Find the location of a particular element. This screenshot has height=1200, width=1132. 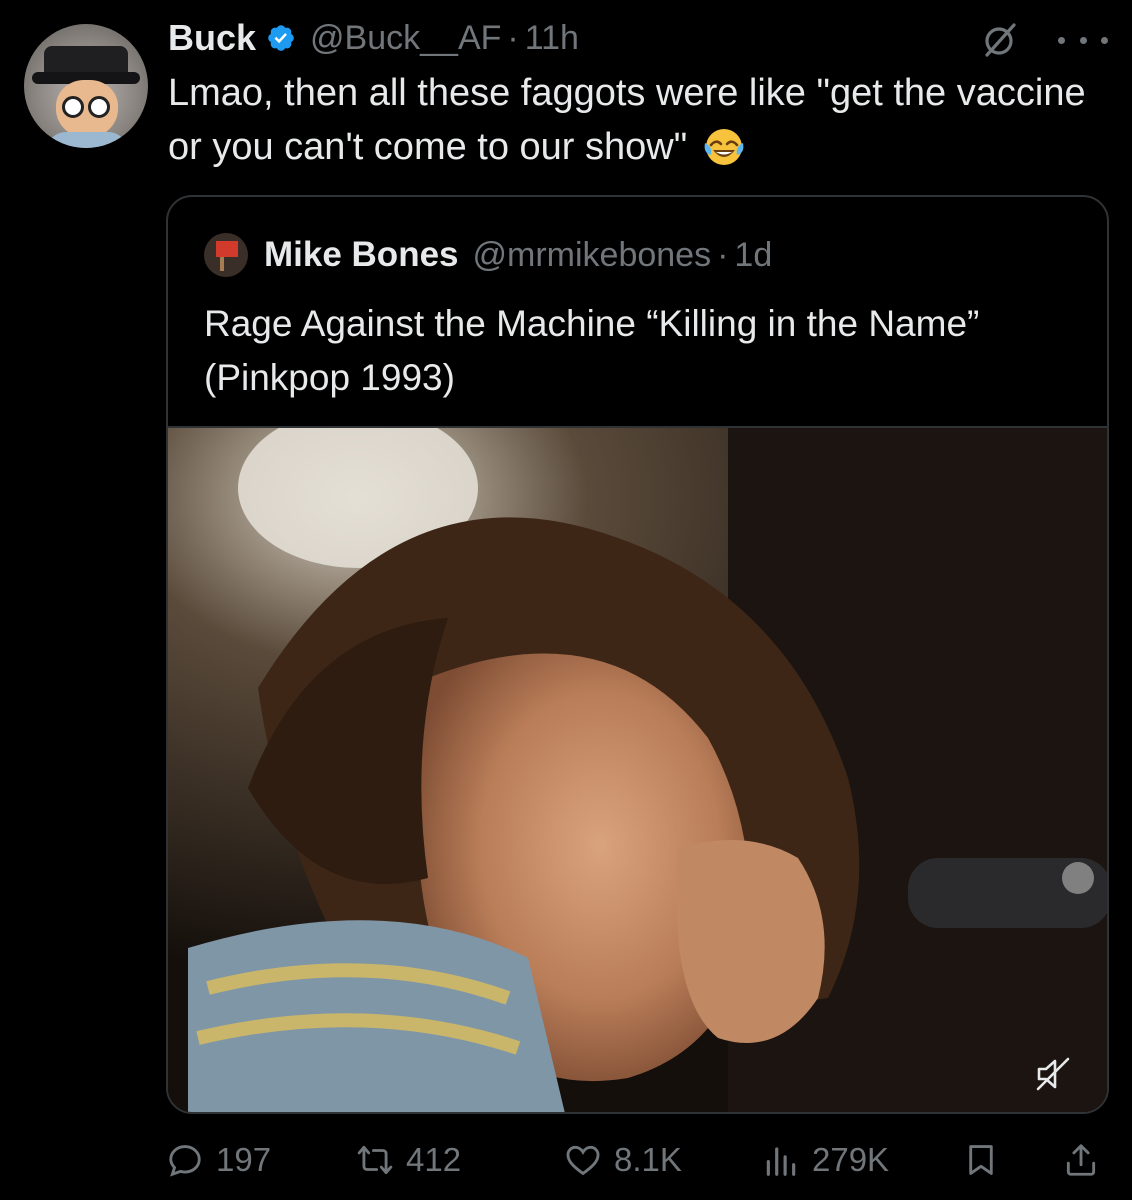

quoted-tweet-timestamp: 1d is located at coordinates (753, 255).